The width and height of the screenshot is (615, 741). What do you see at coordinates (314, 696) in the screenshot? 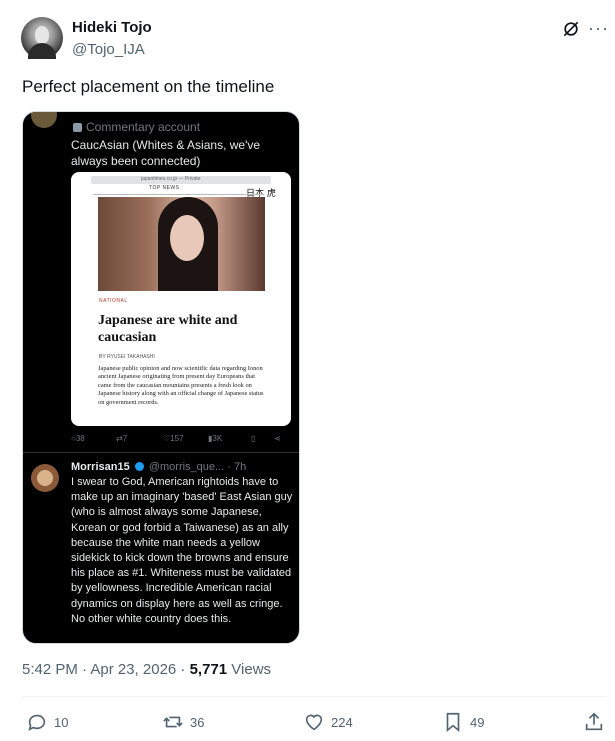
I see `action-divider` at bounding box center [314, 696].